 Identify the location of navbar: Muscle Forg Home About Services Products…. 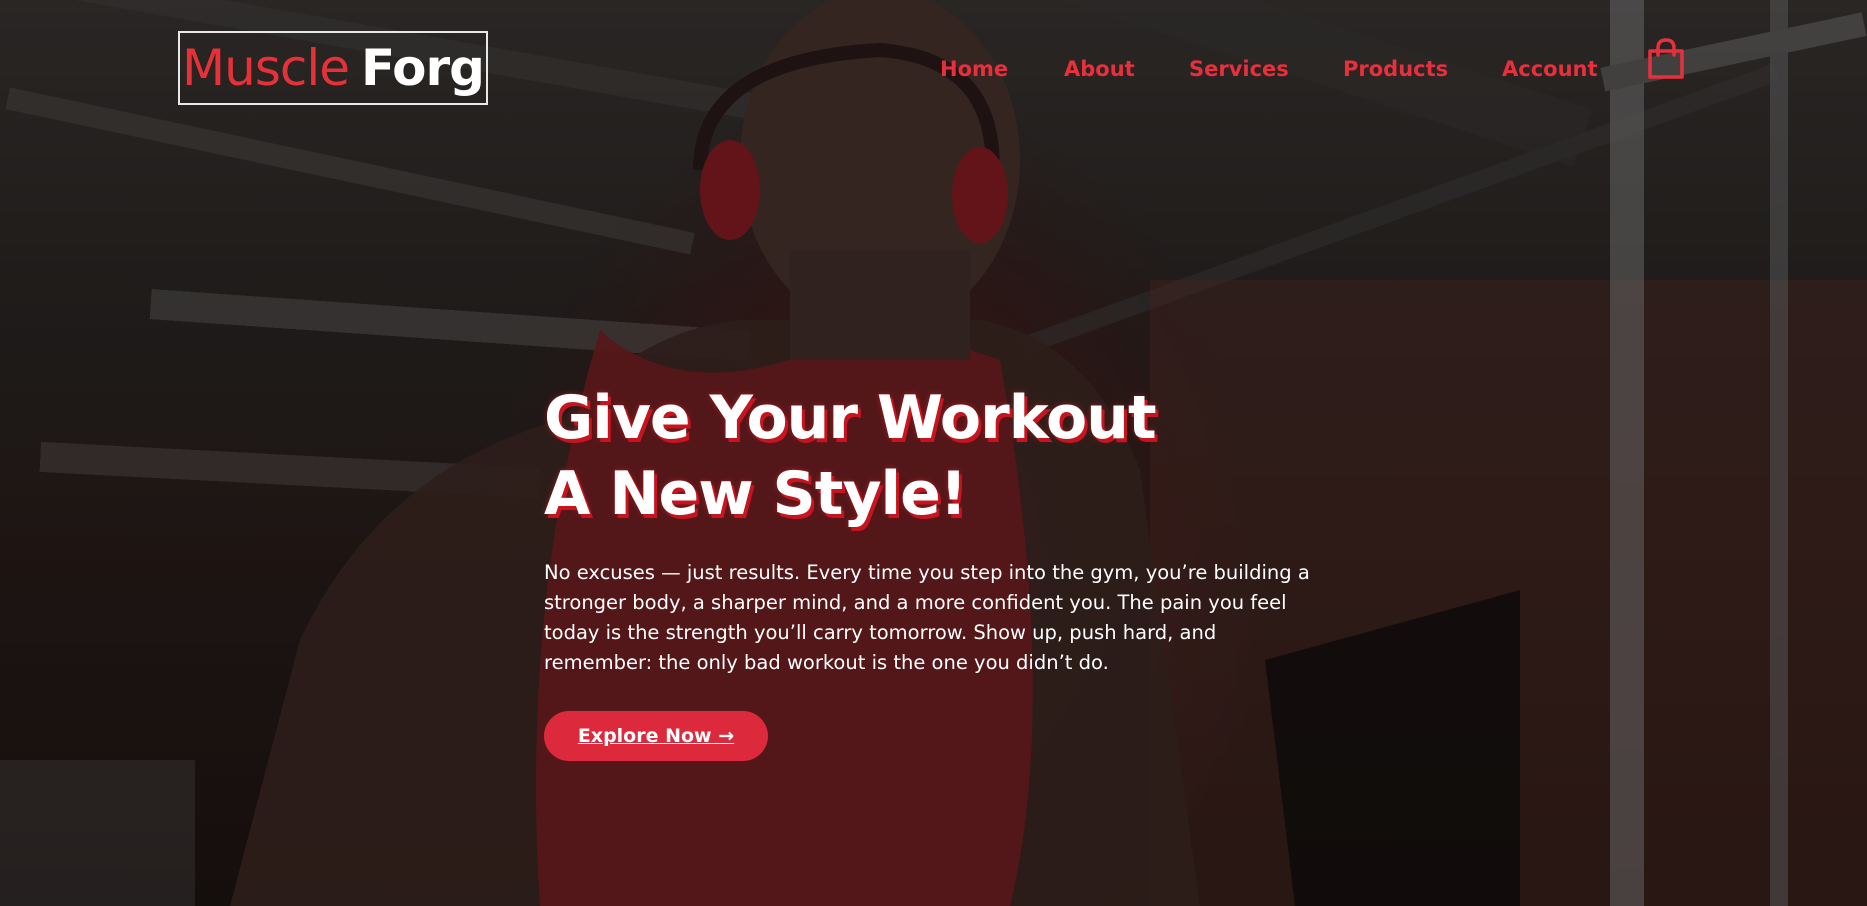
(933, 65).